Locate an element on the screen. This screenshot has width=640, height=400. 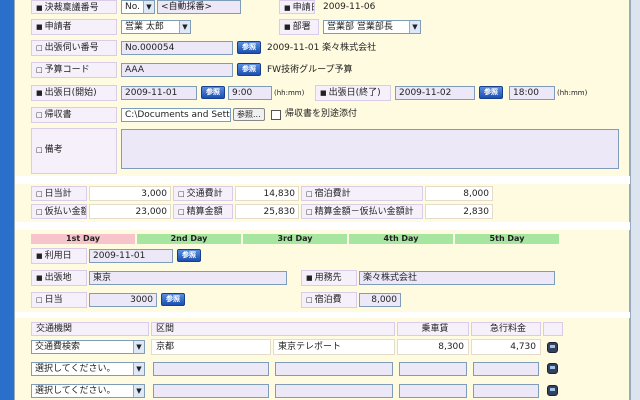
applicant-select: 営業 太郎 ▼ is located at coordinates (156, 27).